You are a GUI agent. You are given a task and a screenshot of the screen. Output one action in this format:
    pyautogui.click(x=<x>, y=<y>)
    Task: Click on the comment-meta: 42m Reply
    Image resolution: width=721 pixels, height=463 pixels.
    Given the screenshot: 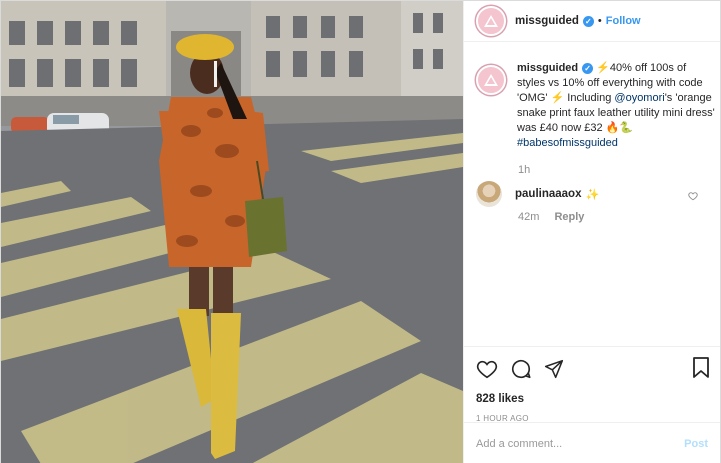 What is the action you would take?
    pyautogui.click(x=557, y=217)
    